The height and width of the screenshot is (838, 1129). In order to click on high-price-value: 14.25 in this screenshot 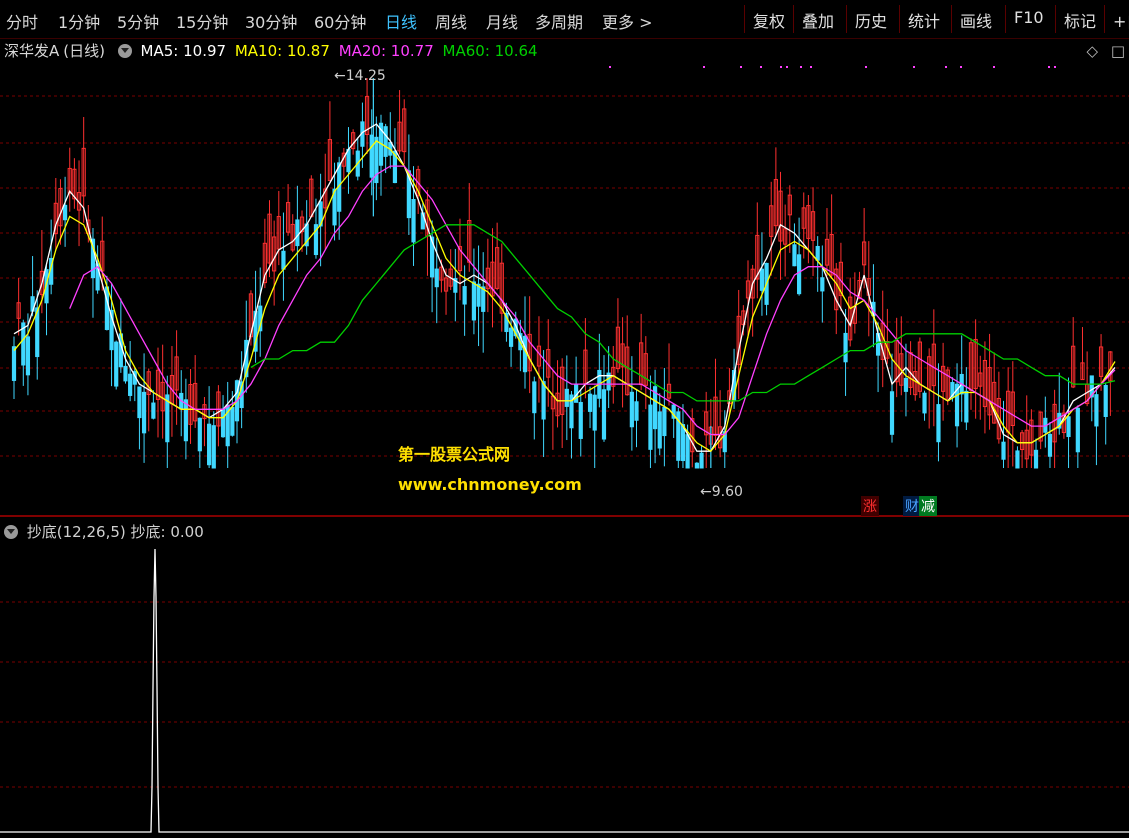, I will do `click(365, 76)`.